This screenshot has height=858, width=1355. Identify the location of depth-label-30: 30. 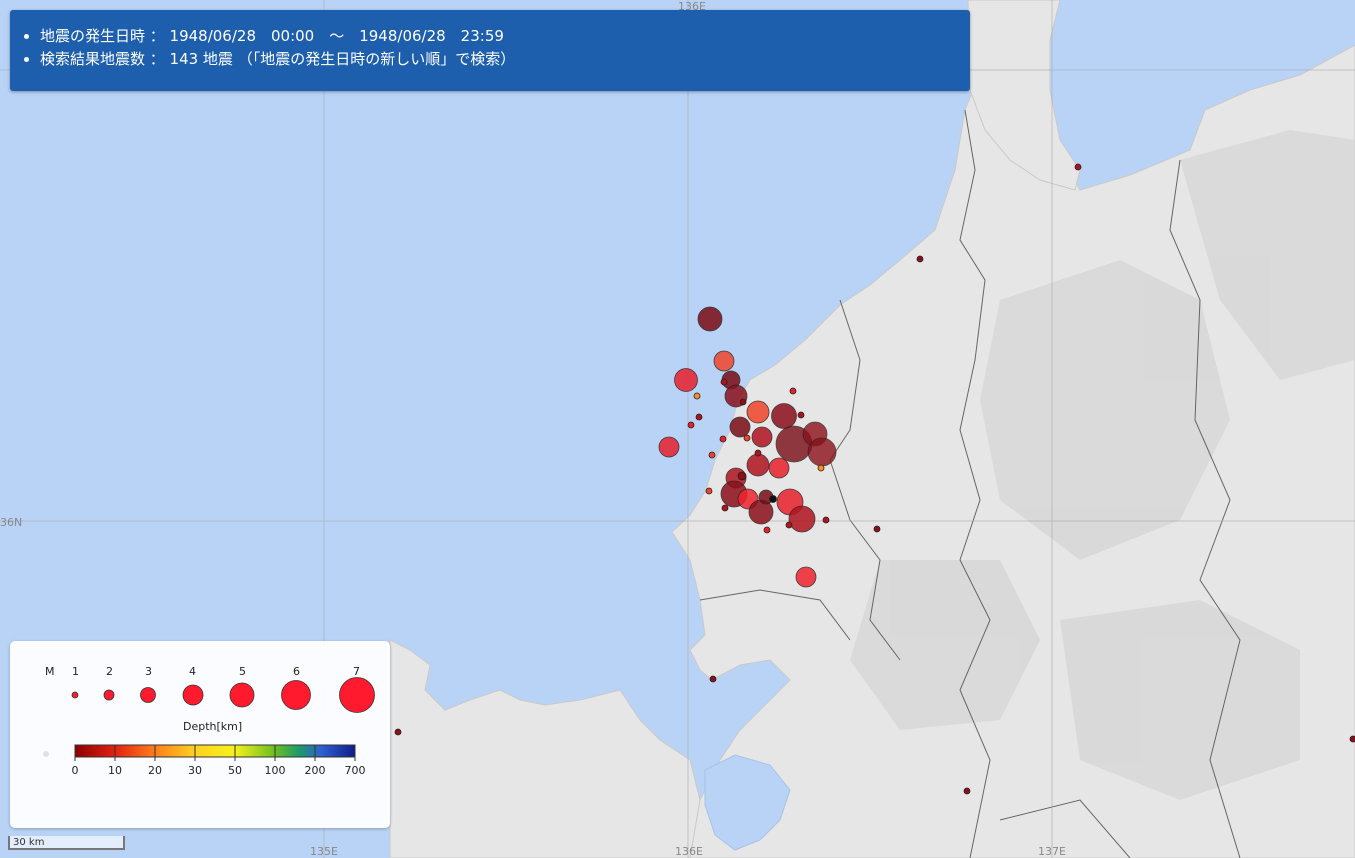
(195, 770).